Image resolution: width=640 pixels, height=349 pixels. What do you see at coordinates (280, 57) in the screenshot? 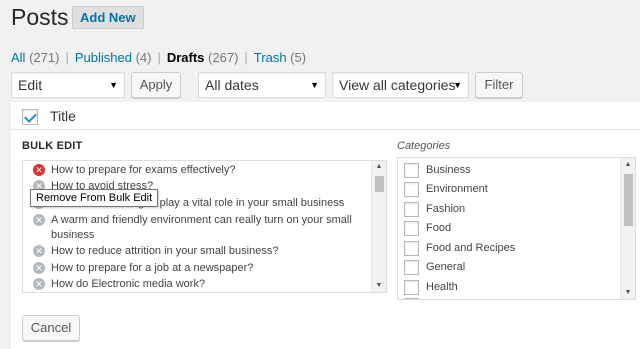
I see `filter-trash: Trash (5)` at bounding box center [280, 57].